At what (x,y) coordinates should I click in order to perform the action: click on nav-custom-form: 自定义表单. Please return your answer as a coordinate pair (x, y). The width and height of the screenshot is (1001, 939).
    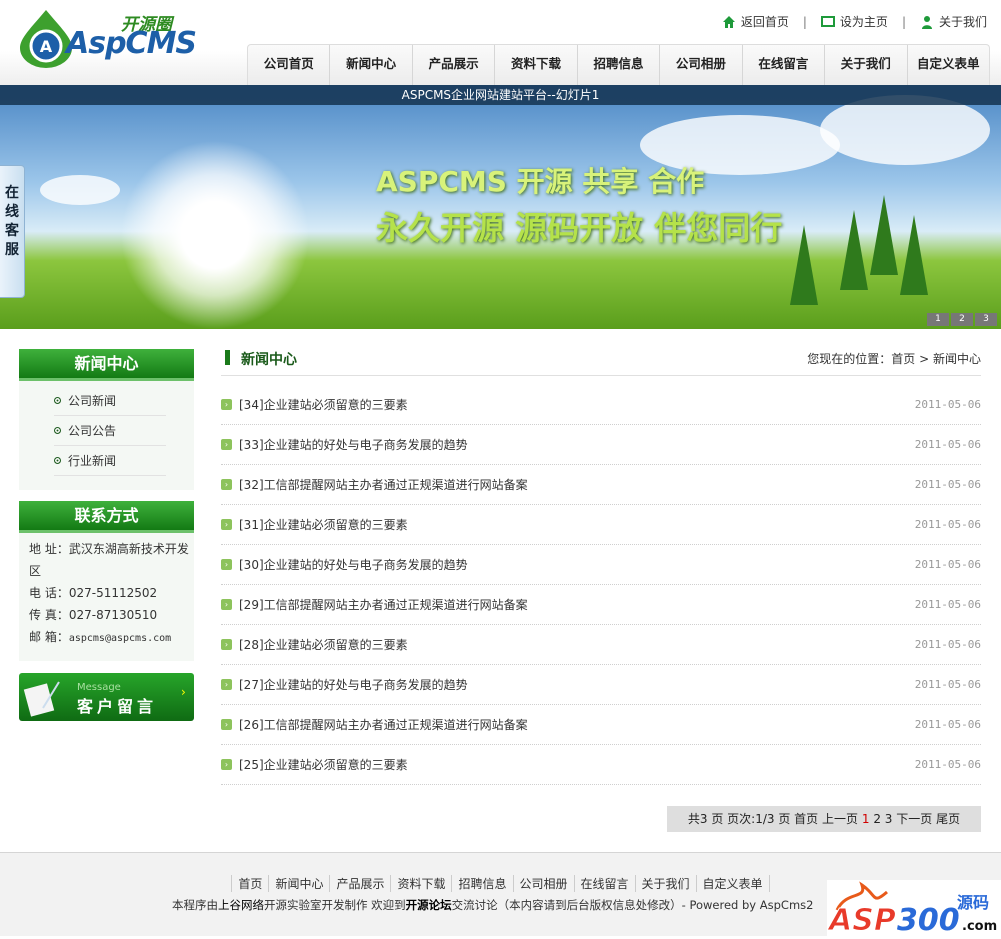
    Looking at the image, I should click on (948, 65).